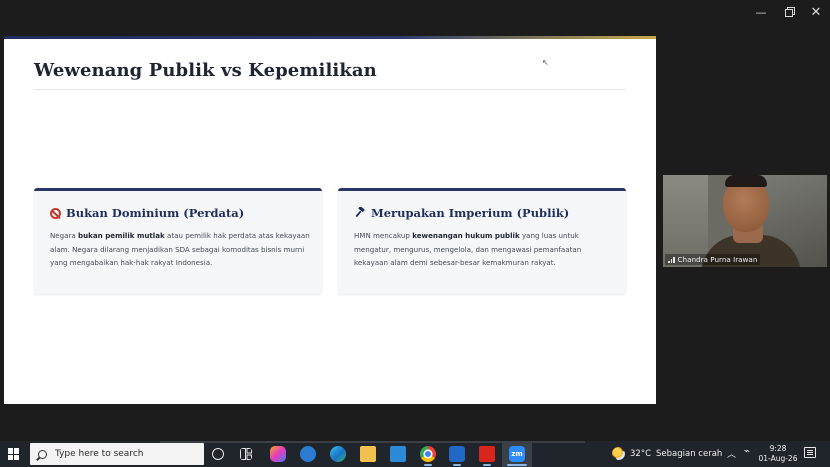 This screenshot has width=830, height=467. Describe the element at coordinates (360, 212) in the screenshot. I see `gavel-icon` at that location.